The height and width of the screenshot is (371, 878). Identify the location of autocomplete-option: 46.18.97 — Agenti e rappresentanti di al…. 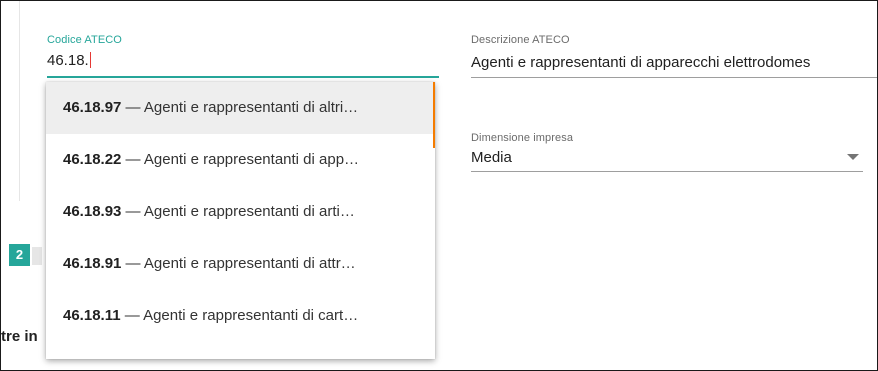
(240, 108).